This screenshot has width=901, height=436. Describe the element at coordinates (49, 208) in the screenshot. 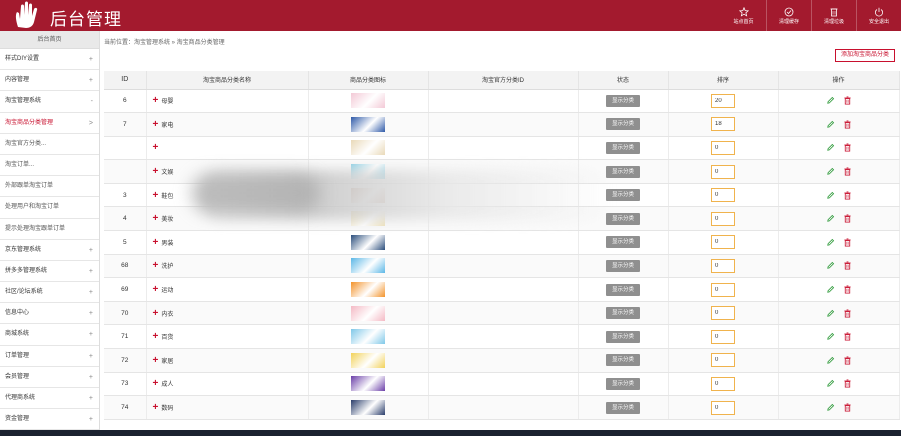

I see `sidebar-item: 处理用户和淘宝订单` at that location.